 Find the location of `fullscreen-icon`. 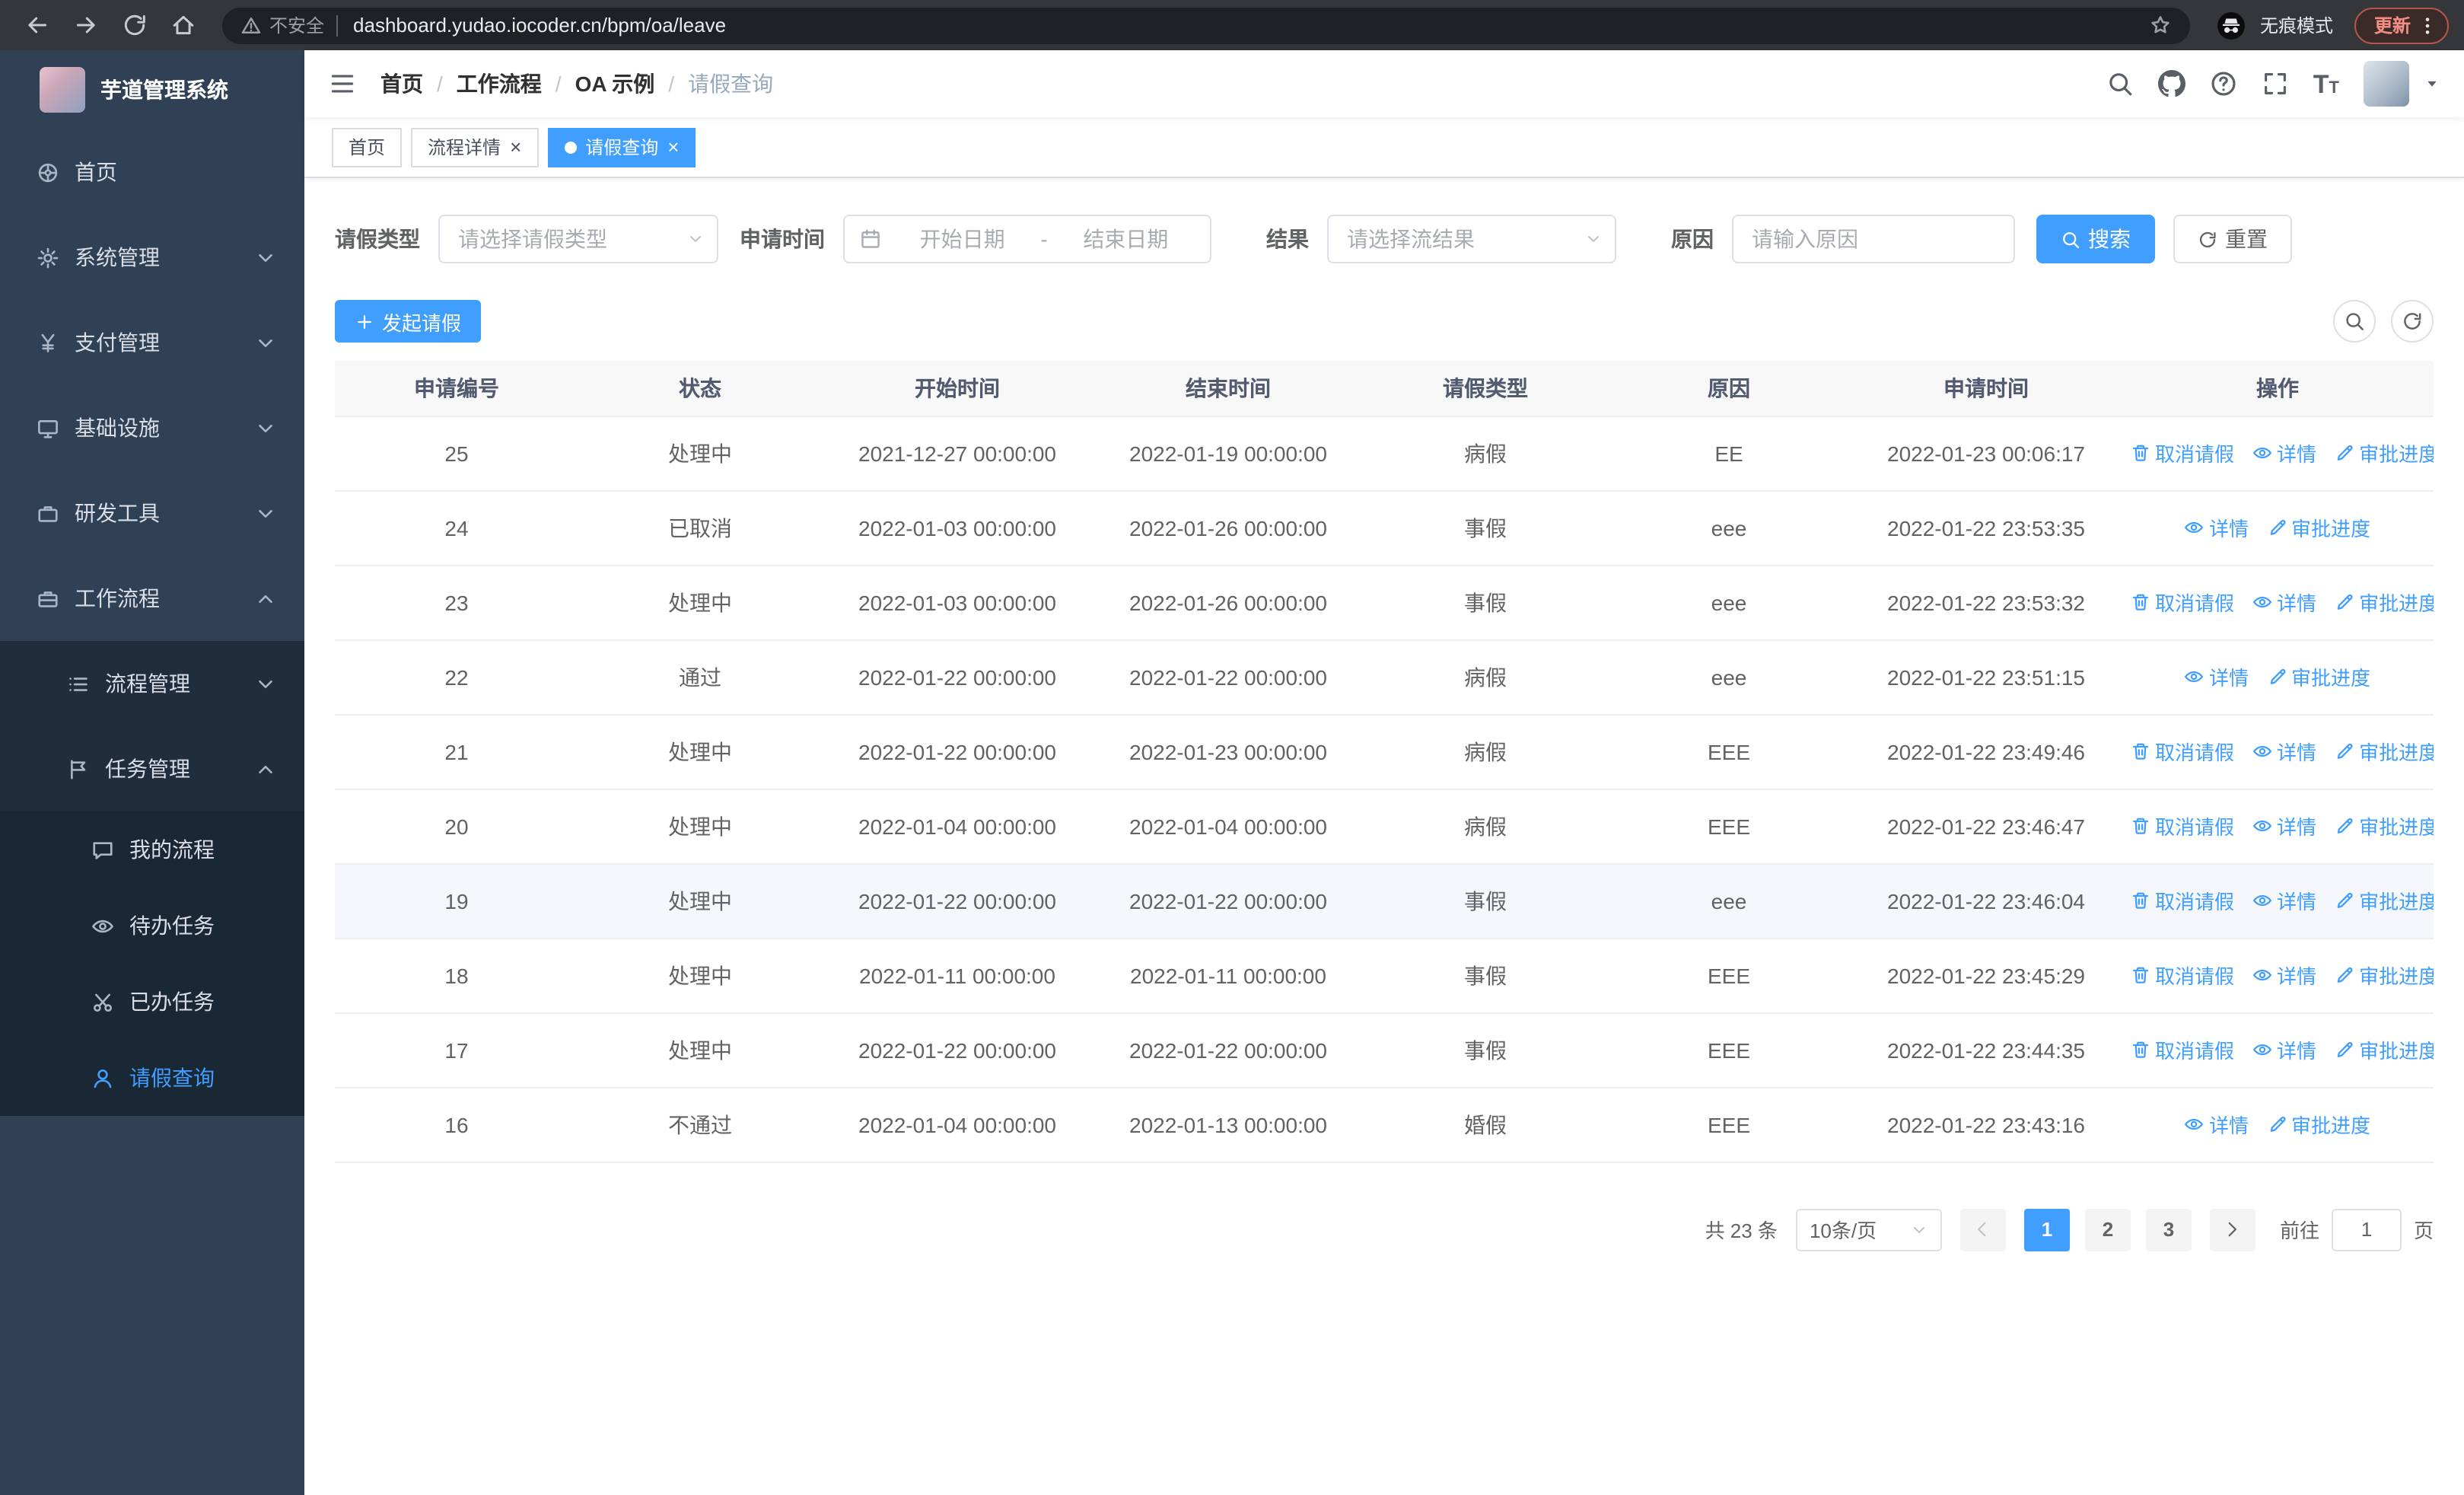

fullscreen-icon is located at coordinates (2275, 84).